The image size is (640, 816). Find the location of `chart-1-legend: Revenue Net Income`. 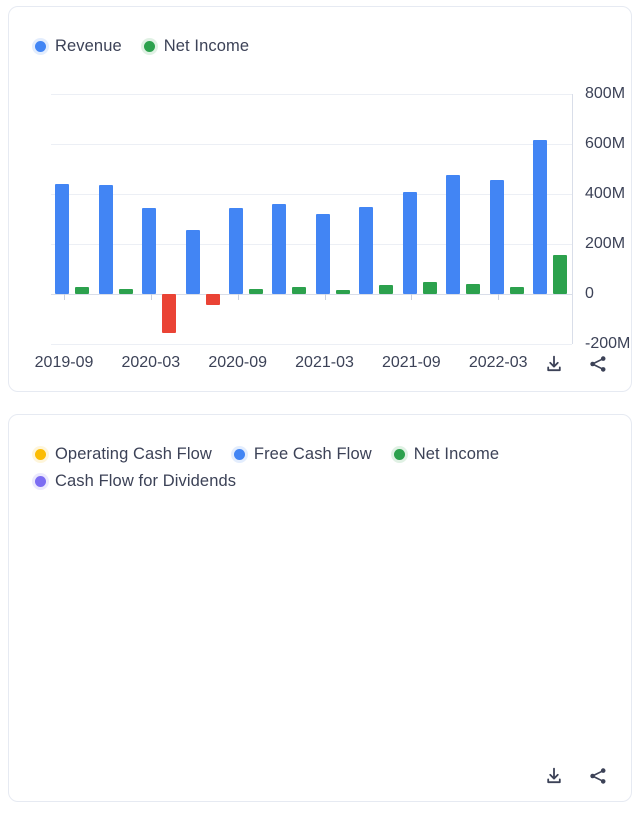

chart-1-legend: Revenue Net Income is located at coordinates (153, 46).